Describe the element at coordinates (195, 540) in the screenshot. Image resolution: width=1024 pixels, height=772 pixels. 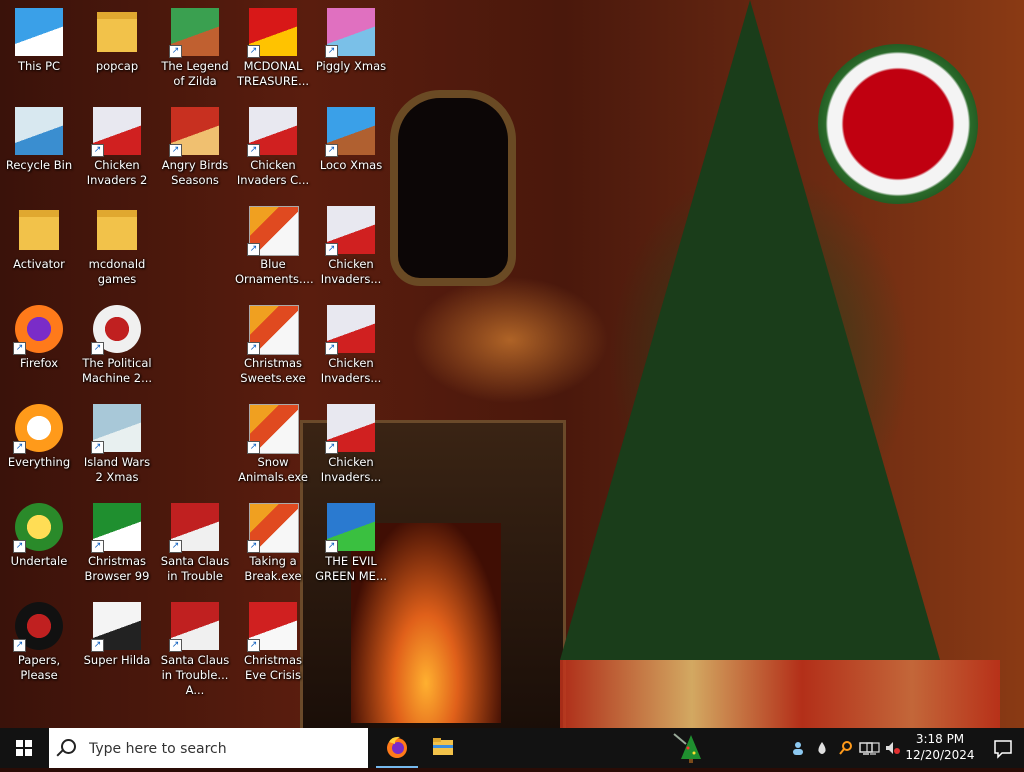
I see `desktop-icon: ↗ Santa Claus in Trouble` at that location.